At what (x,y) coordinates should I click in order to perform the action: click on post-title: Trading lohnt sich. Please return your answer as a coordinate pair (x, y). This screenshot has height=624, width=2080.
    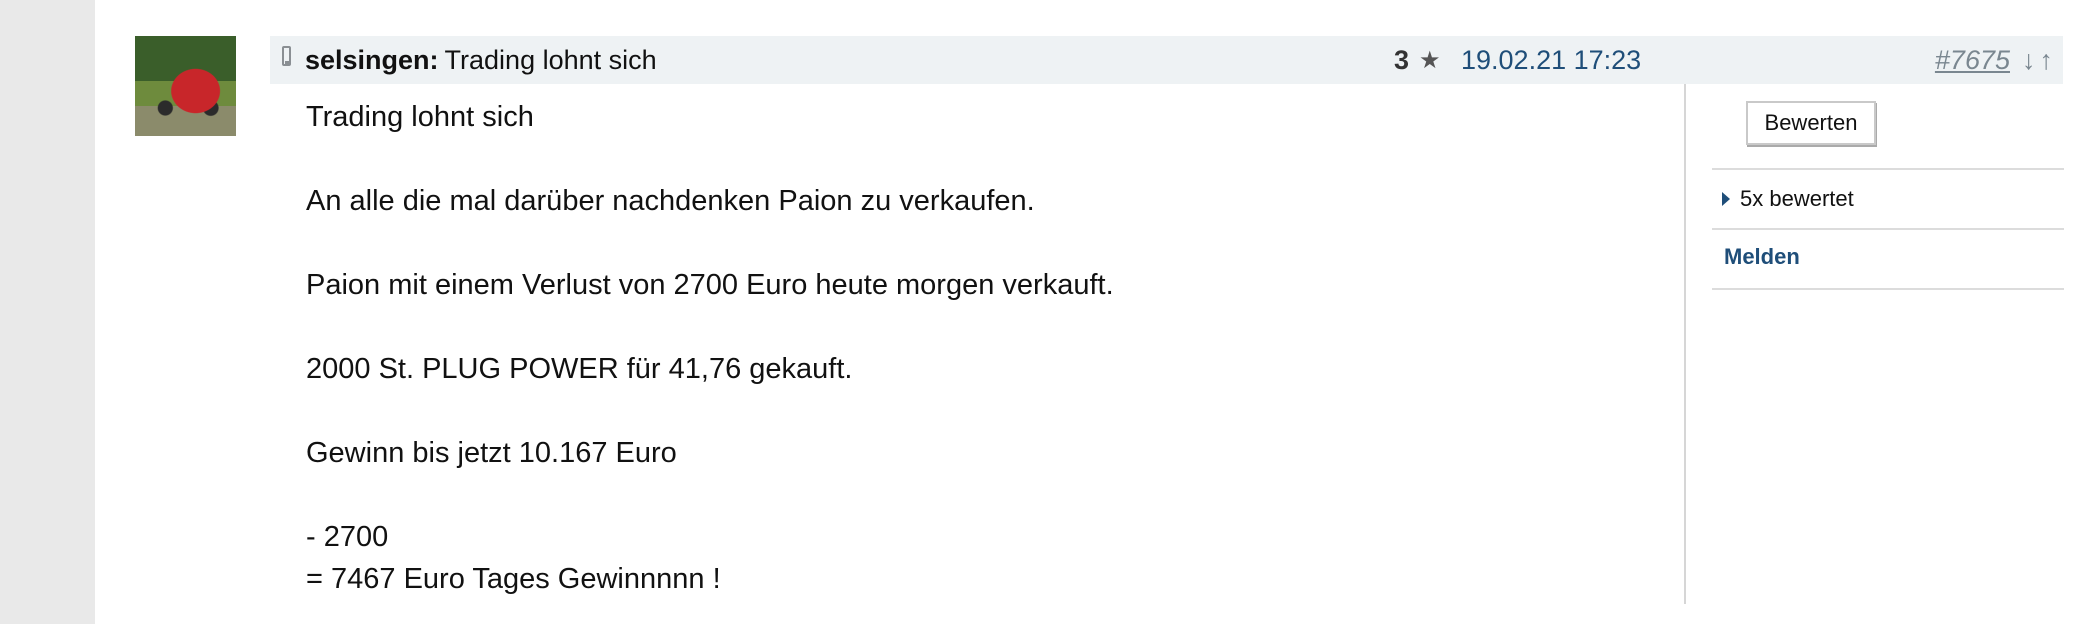
    Looking at the image, I should click on (550, 59).